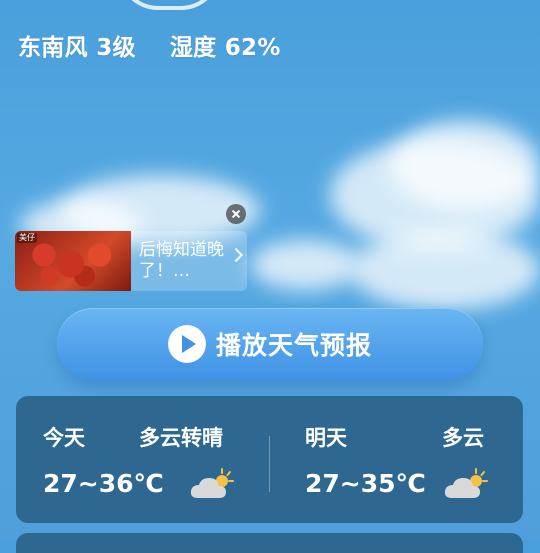  I want to click on play-forecast-label: 播放天气预报, so click(293, 345).